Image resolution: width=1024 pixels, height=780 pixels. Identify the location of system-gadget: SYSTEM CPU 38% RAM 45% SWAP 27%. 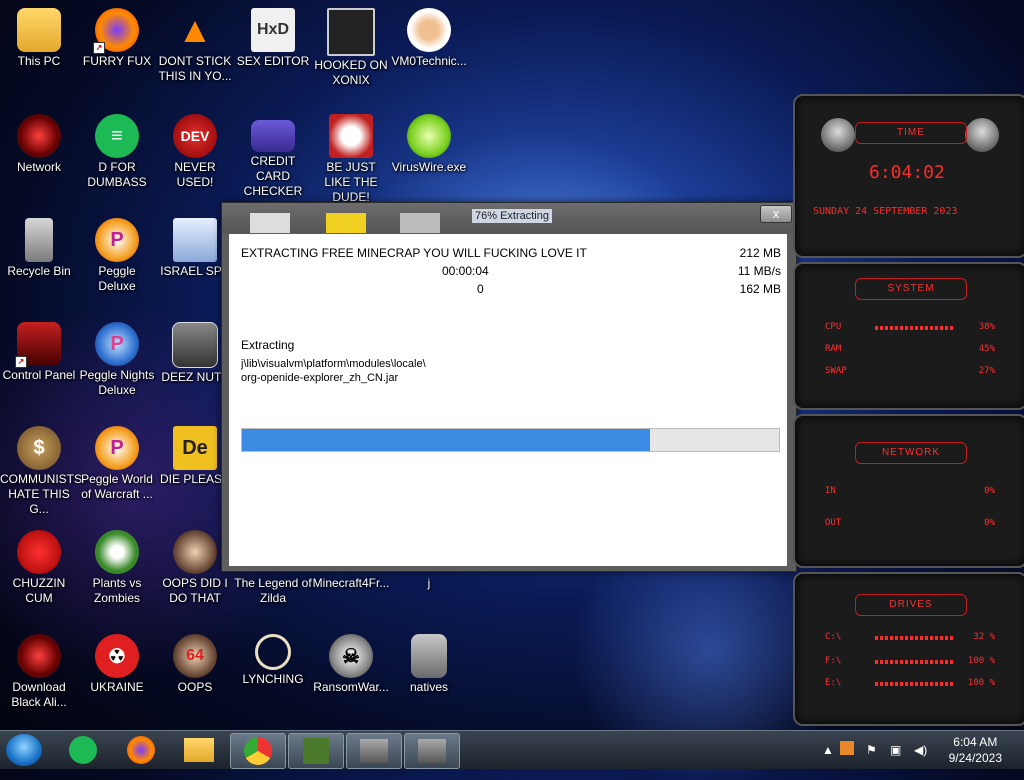
(908, 336).